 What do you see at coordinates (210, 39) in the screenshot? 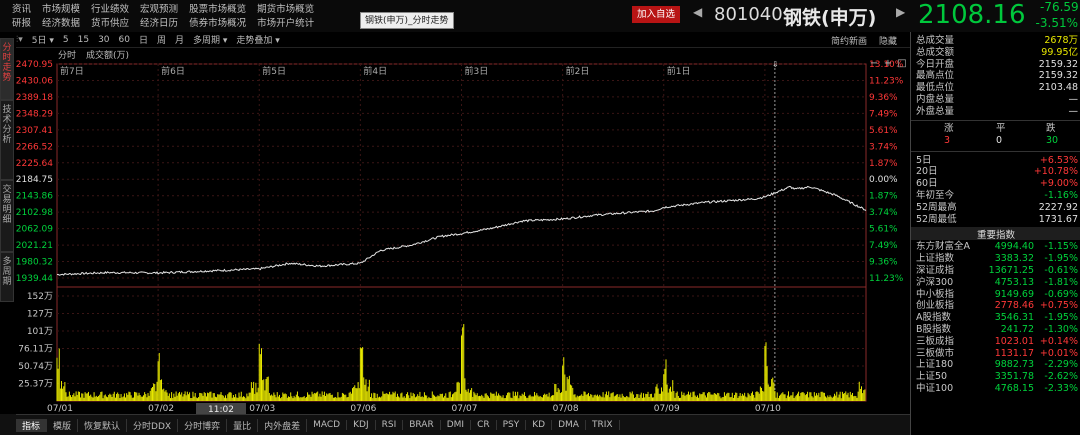
I see `toolbar-item: 多周期 ▾` at bounding box center [210, 39].